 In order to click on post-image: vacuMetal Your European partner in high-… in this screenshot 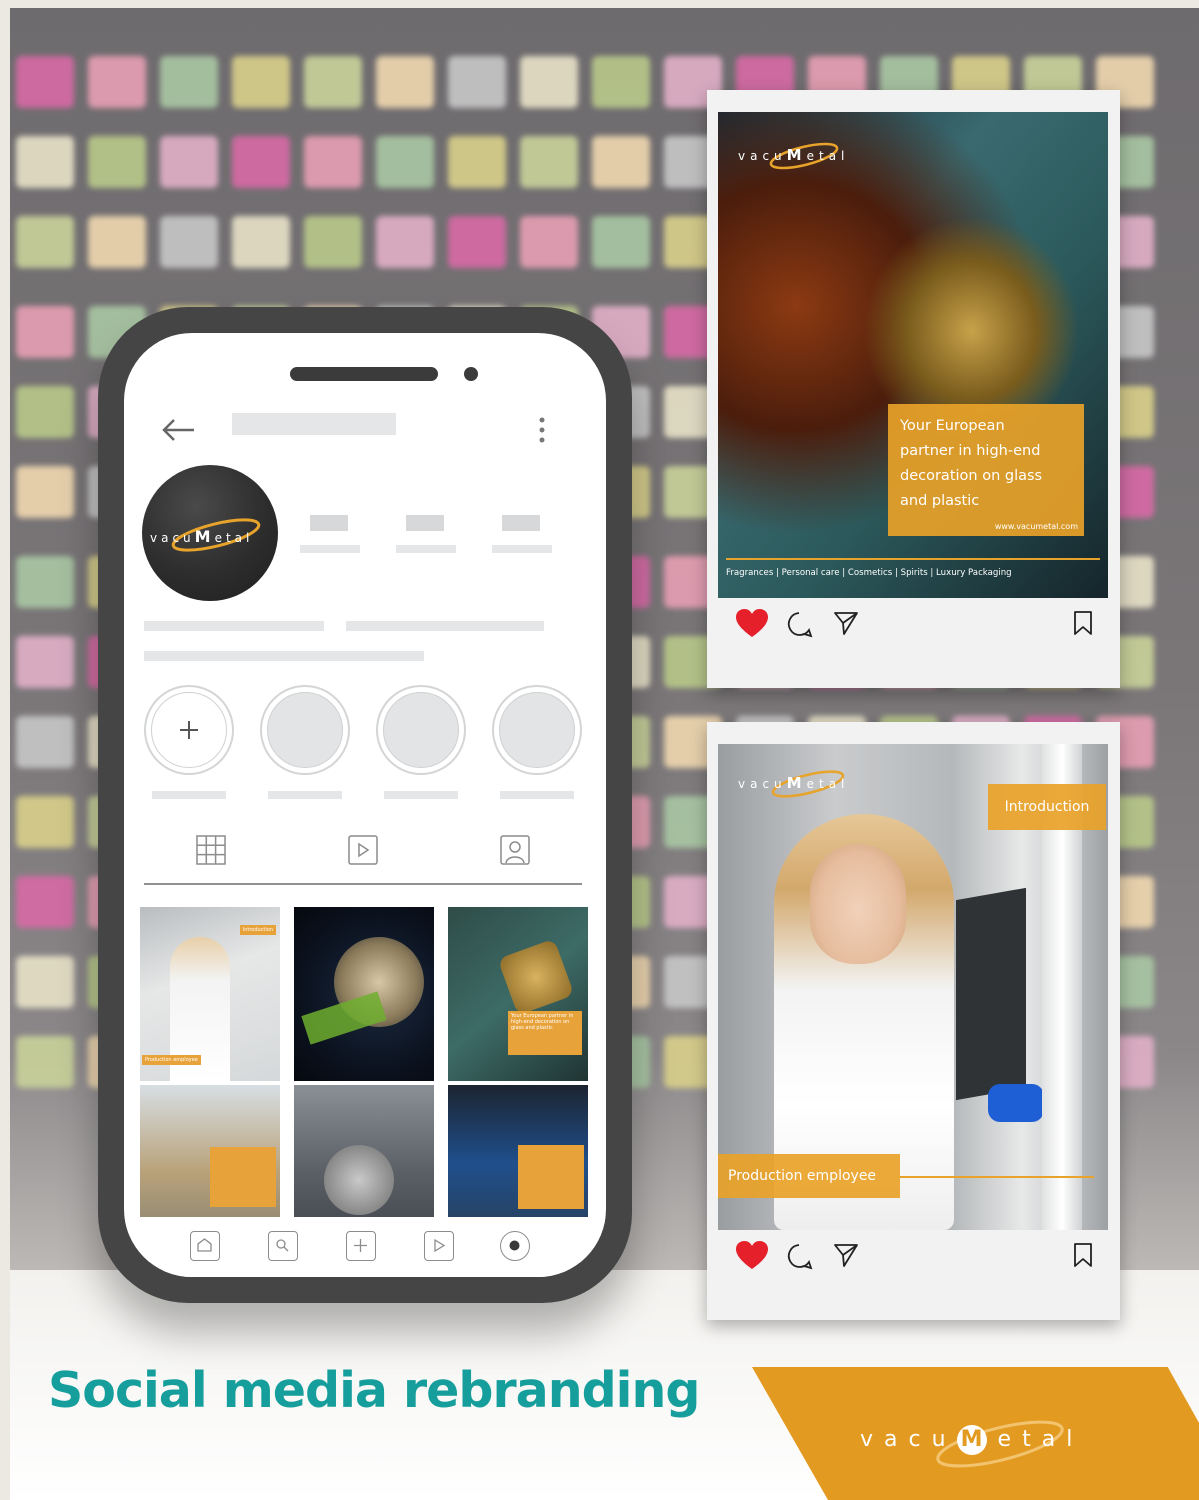, I will do `click(913, 355)`.